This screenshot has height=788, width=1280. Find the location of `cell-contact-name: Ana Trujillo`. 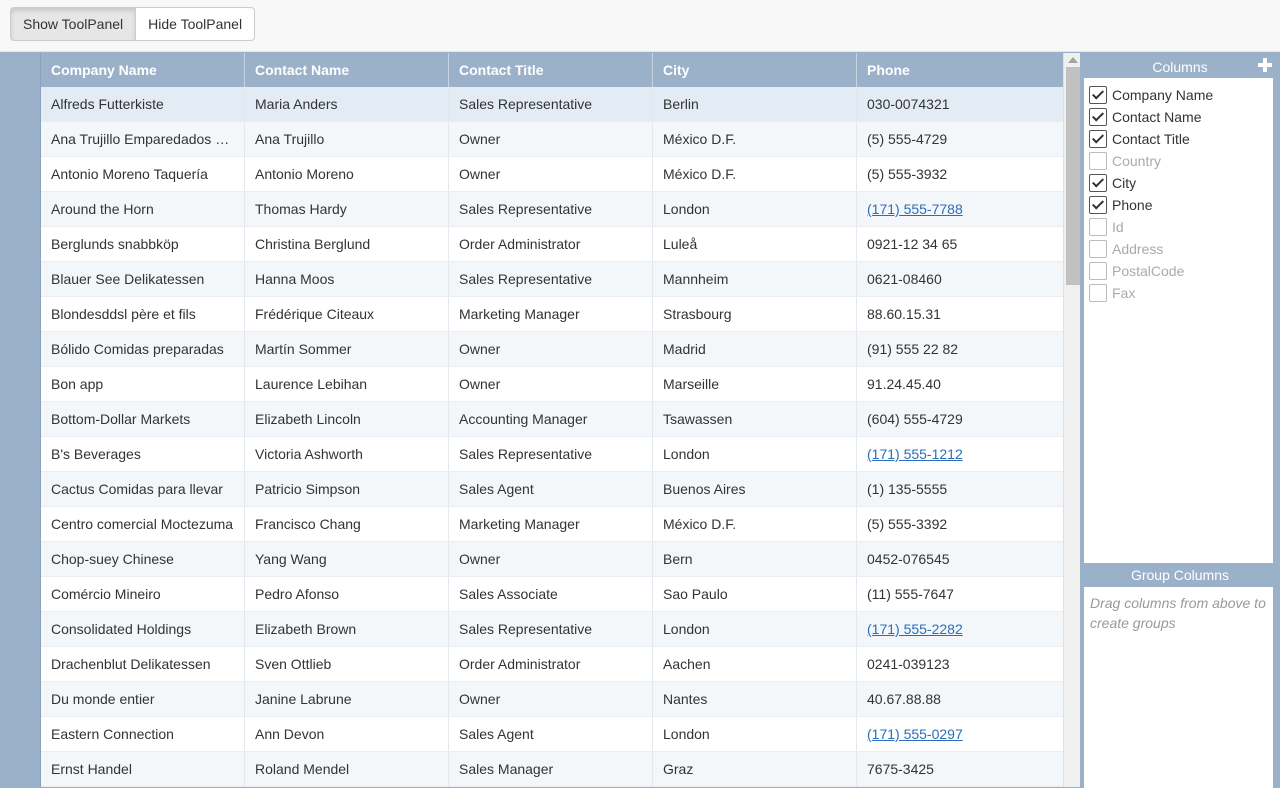

cell-contact-name: Ana Trujillo is located at coordinates (347, 139).